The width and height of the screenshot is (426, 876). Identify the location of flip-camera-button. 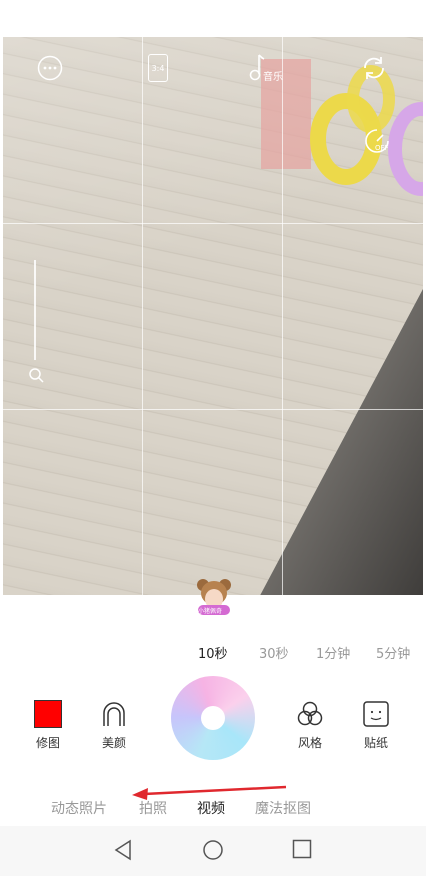
(374, 68).